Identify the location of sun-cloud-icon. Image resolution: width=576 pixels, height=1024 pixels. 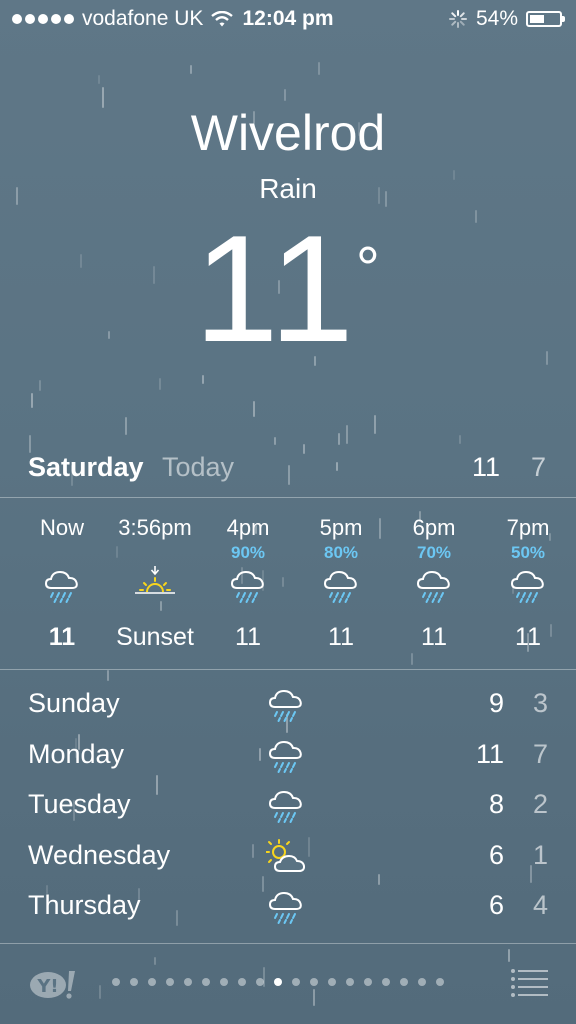
(285, 855).